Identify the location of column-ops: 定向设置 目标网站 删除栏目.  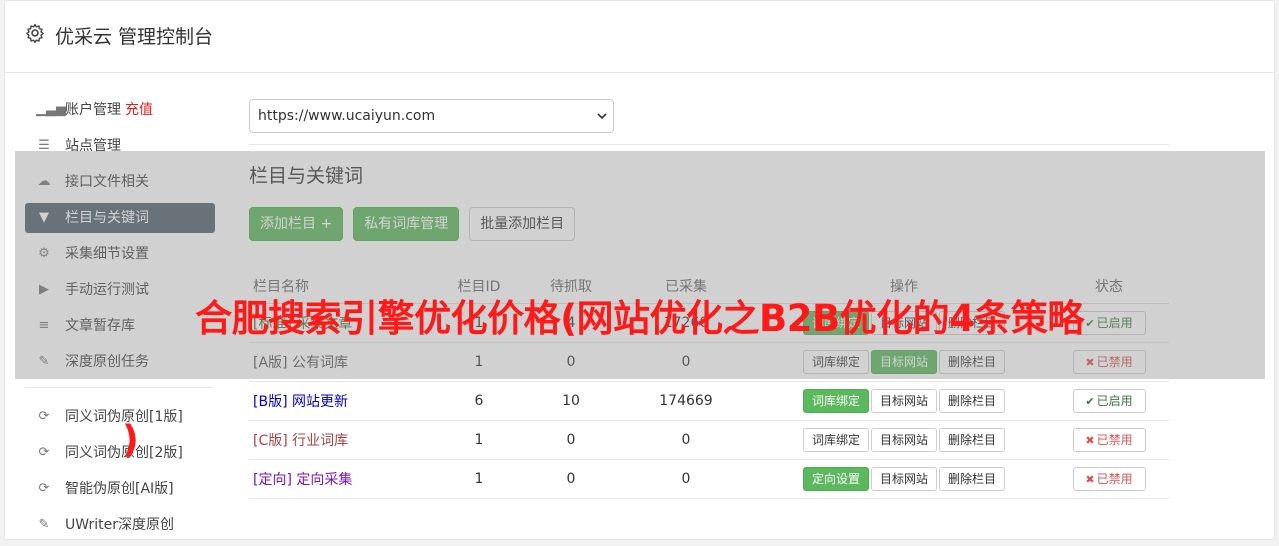
(904, 479).